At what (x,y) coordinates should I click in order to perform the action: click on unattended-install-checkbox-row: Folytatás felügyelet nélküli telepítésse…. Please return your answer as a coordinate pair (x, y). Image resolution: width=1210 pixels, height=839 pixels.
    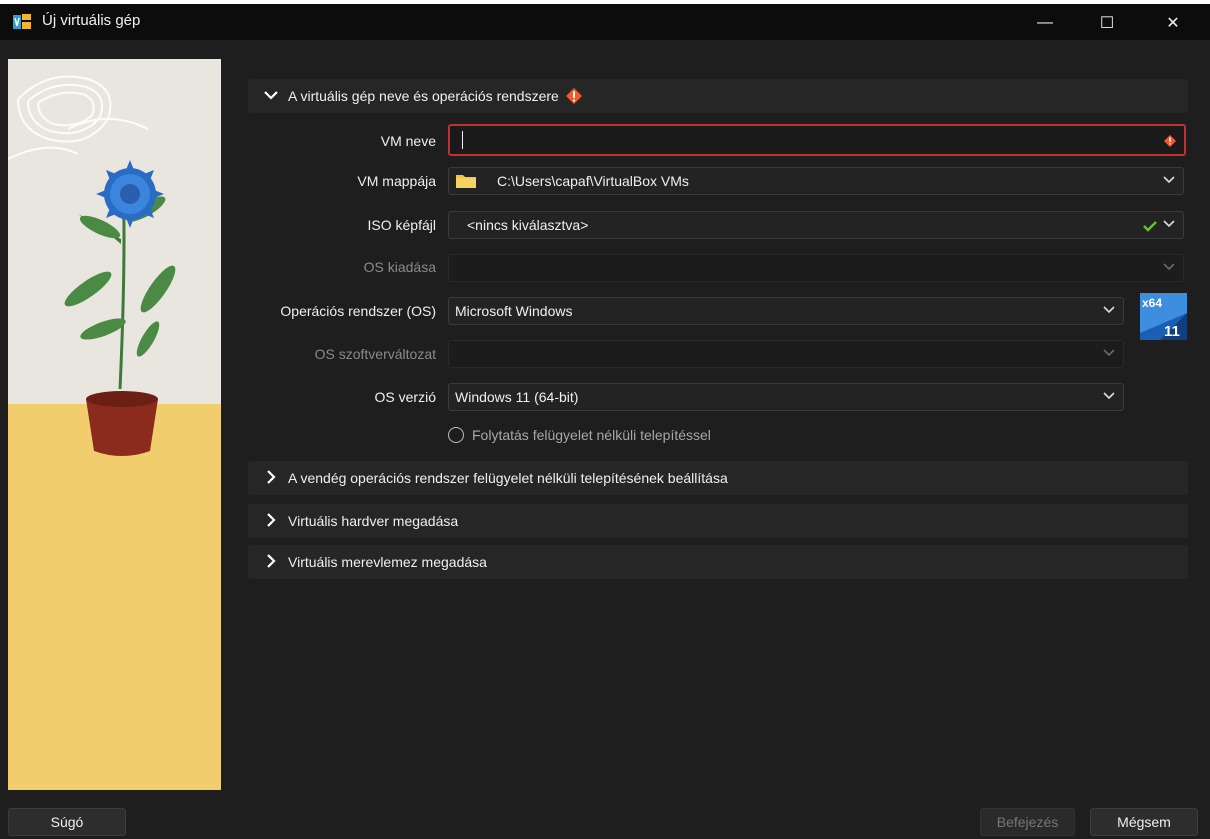
    Looking at the image, I should click on (579, 435).